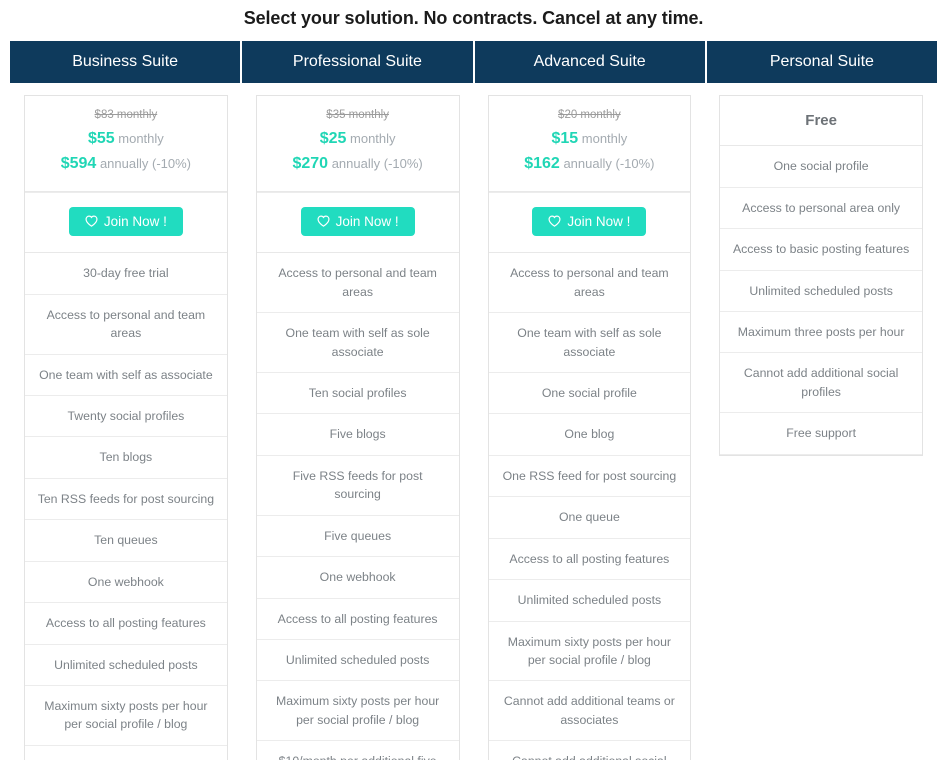 The height and width of the screenshot is (760, 947). I want to click on monthly-price-row: $55 monthly, so click(126, 139).